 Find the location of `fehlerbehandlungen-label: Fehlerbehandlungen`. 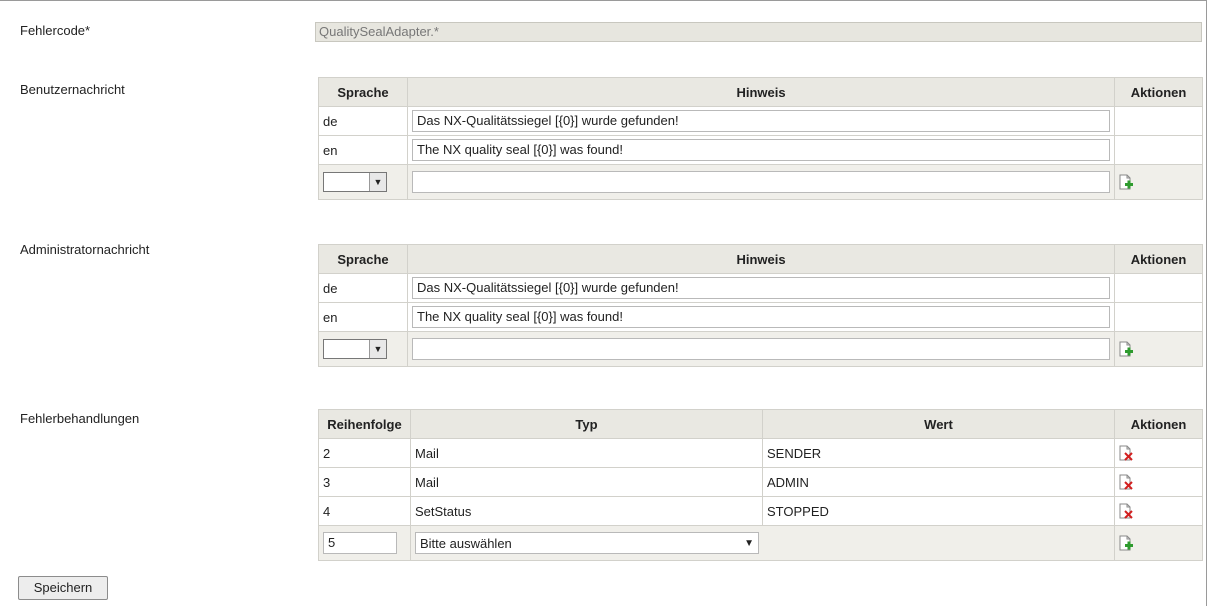

fehlerbehandlungen-label: Fehlerbehandlungen is located at coordinates (80, 418).